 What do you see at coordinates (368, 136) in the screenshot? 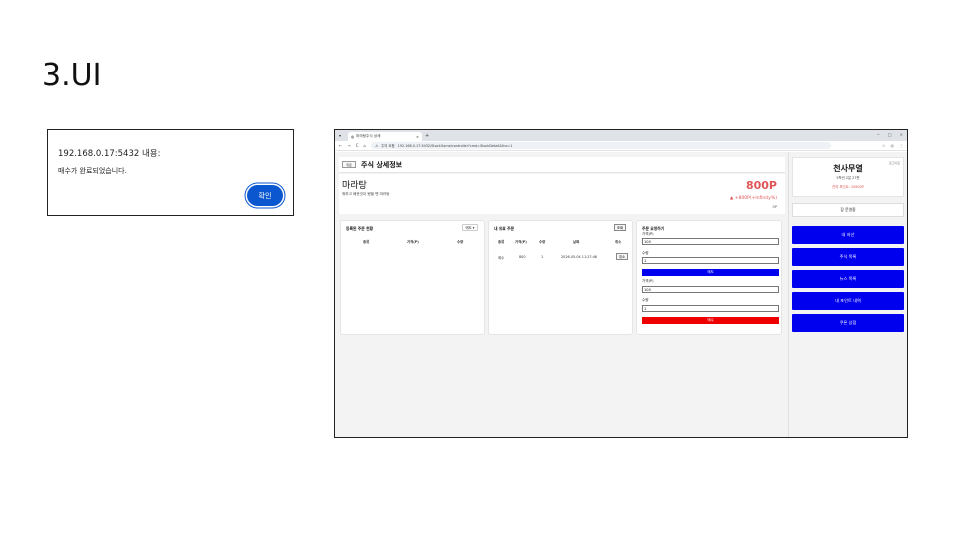
I see `tab-title: 마라탕주식 상세` at bounding box center [368, 136].